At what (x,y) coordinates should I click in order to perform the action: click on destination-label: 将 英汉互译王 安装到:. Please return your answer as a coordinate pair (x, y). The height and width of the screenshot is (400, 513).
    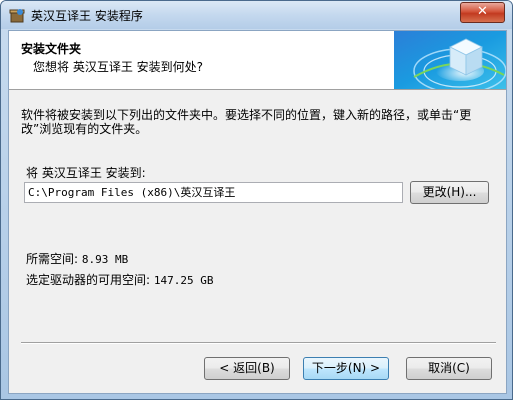
    Looking at the image, I should click on (86, 173).